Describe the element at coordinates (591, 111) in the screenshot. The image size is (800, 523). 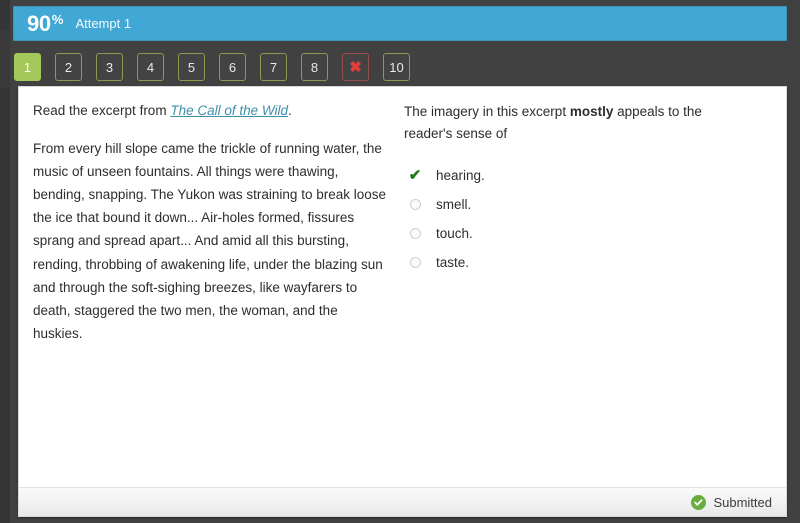
I see `question-emphasis: mostly` at that location.